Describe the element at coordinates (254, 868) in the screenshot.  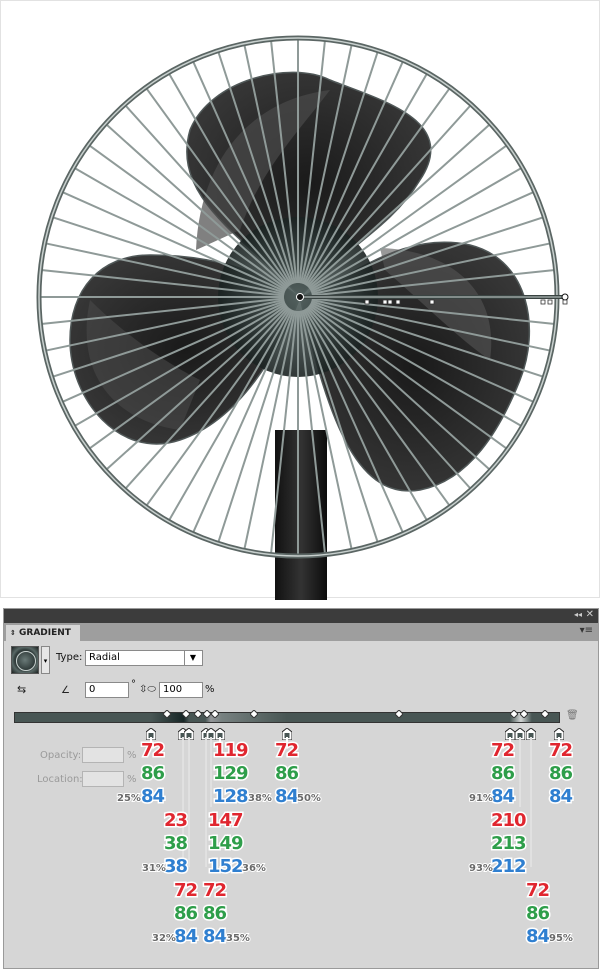
I see `location-percent: 36%` at that location.